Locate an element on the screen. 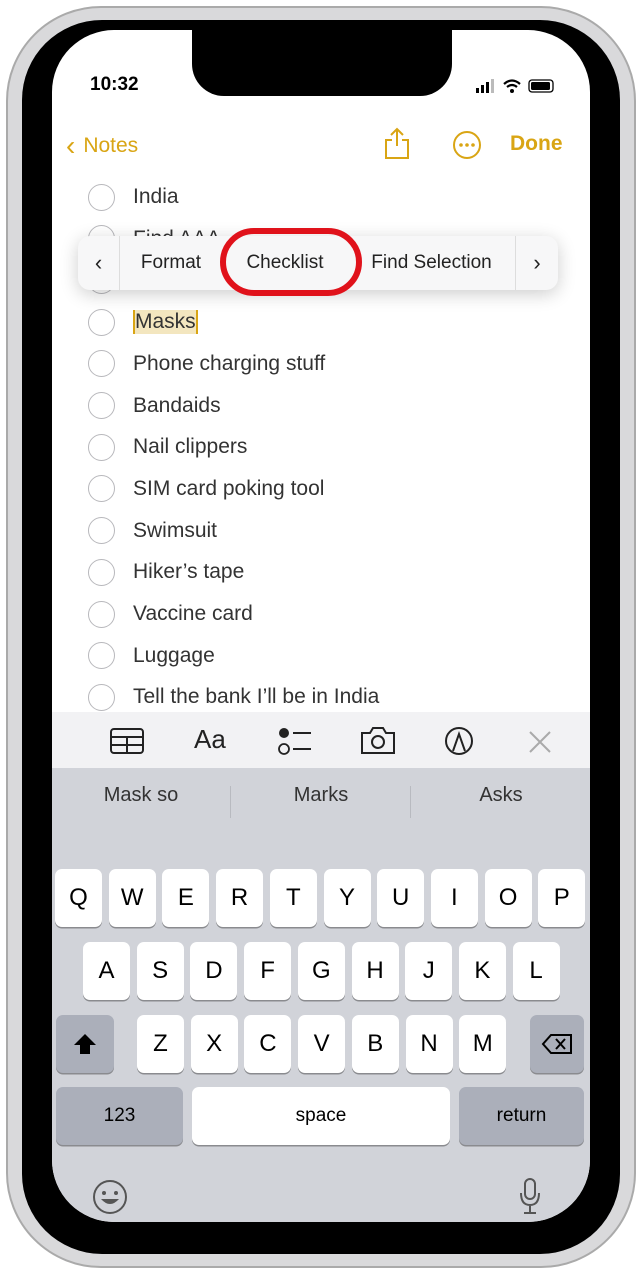 This screenshot has height=1274, width=642. checklist-item: Swimsuit is located at coordinates (152, 531).